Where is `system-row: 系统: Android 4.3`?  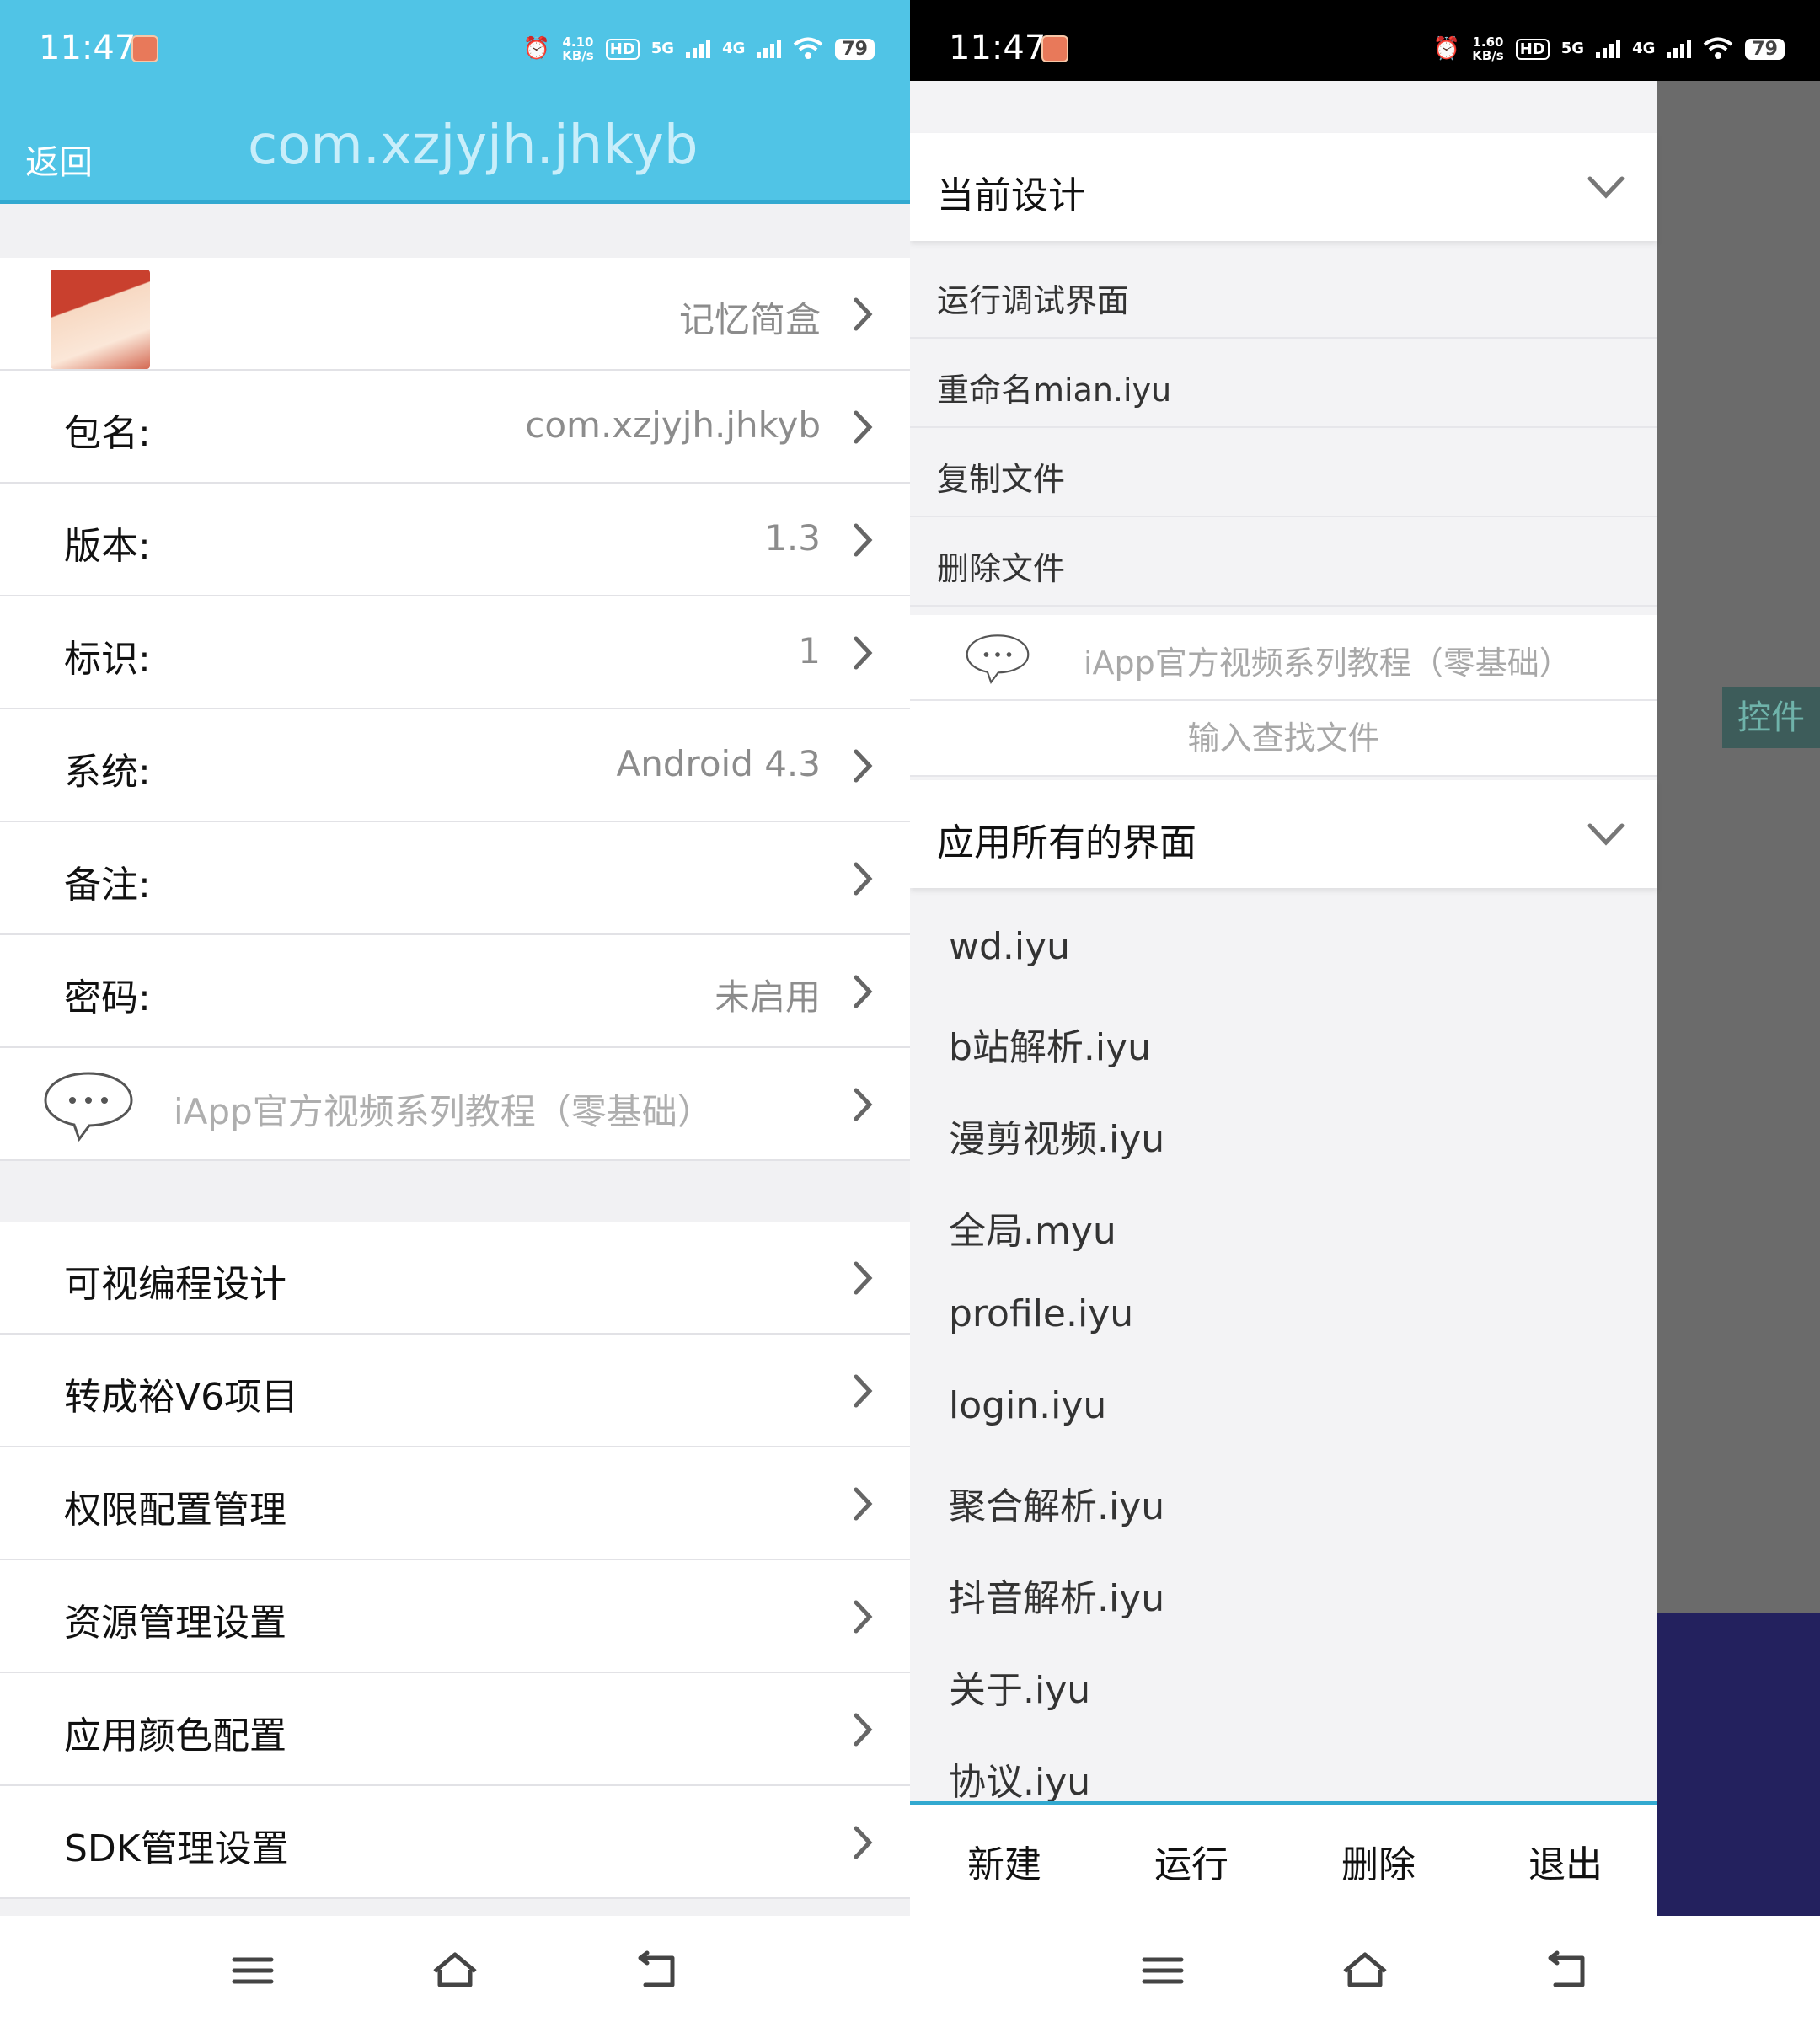 system-row: 系统: Android 4.3 is located at coordinates (455, 765).